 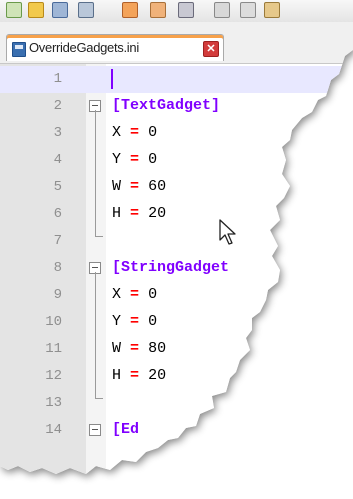 I want to click on line-number: 3, so click(x=57, y=133).